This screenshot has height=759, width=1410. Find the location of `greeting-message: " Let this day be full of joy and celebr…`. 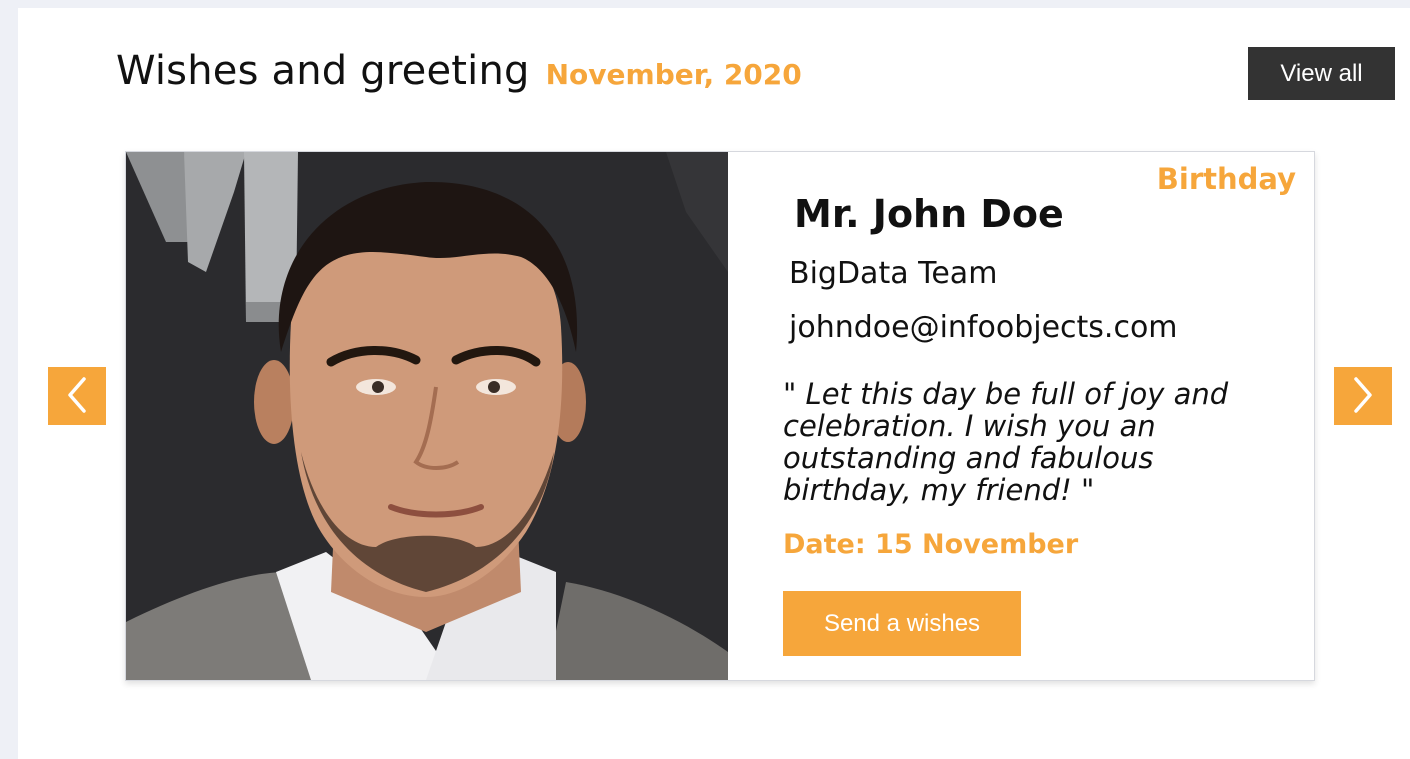

greeting-message: " Let this day be full of joy and celebr… is located at coordinates (1006, 442).